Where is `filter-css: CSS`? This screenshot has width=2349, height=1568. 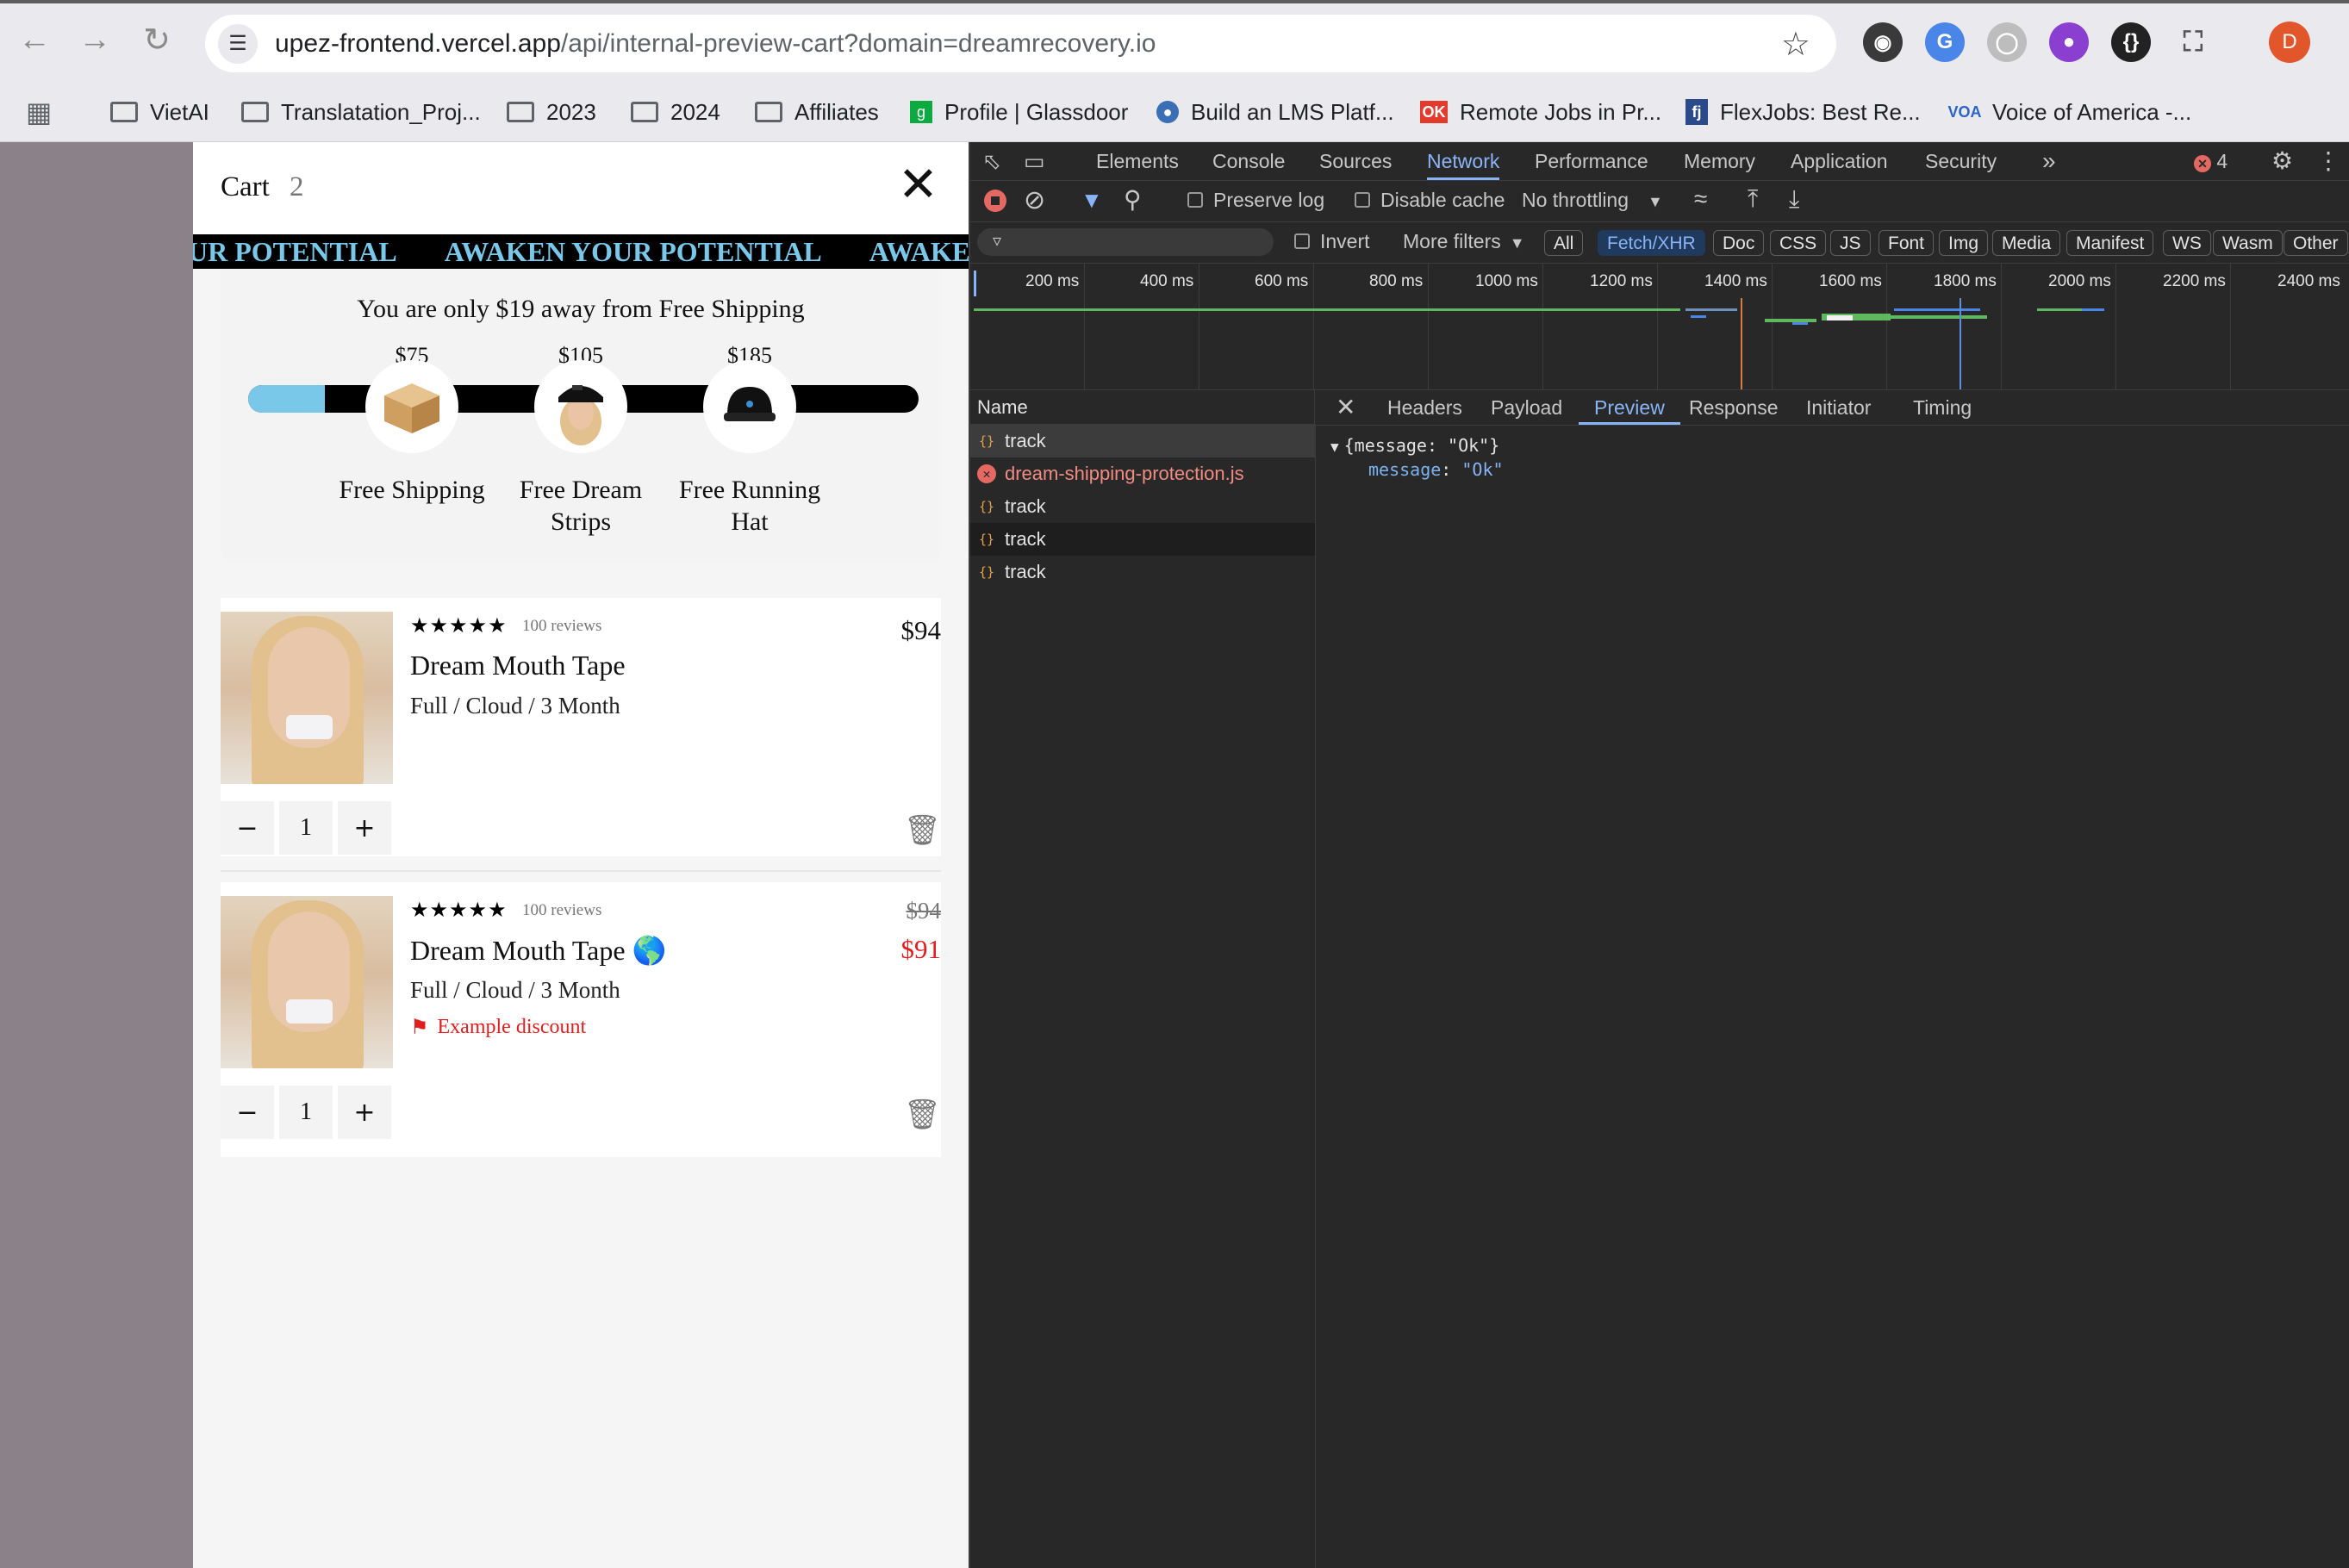 filter-css: CSS is located at coordinates (1798, 243).